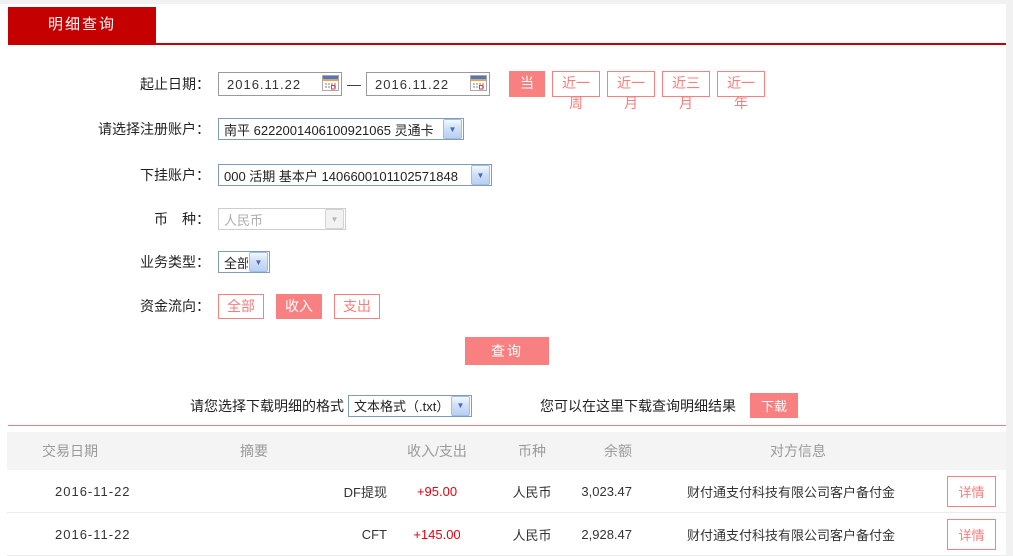 The image size is (1013, 556). I want to click on registered-account-label: 请选择注册账户：, so click(154, 129).